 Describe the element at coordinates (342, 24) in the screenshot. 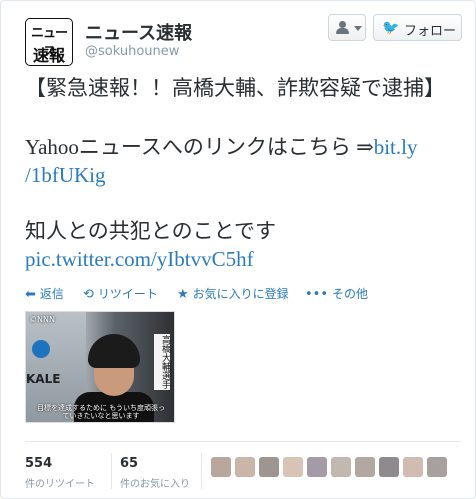

I see `user-icon` at that location.